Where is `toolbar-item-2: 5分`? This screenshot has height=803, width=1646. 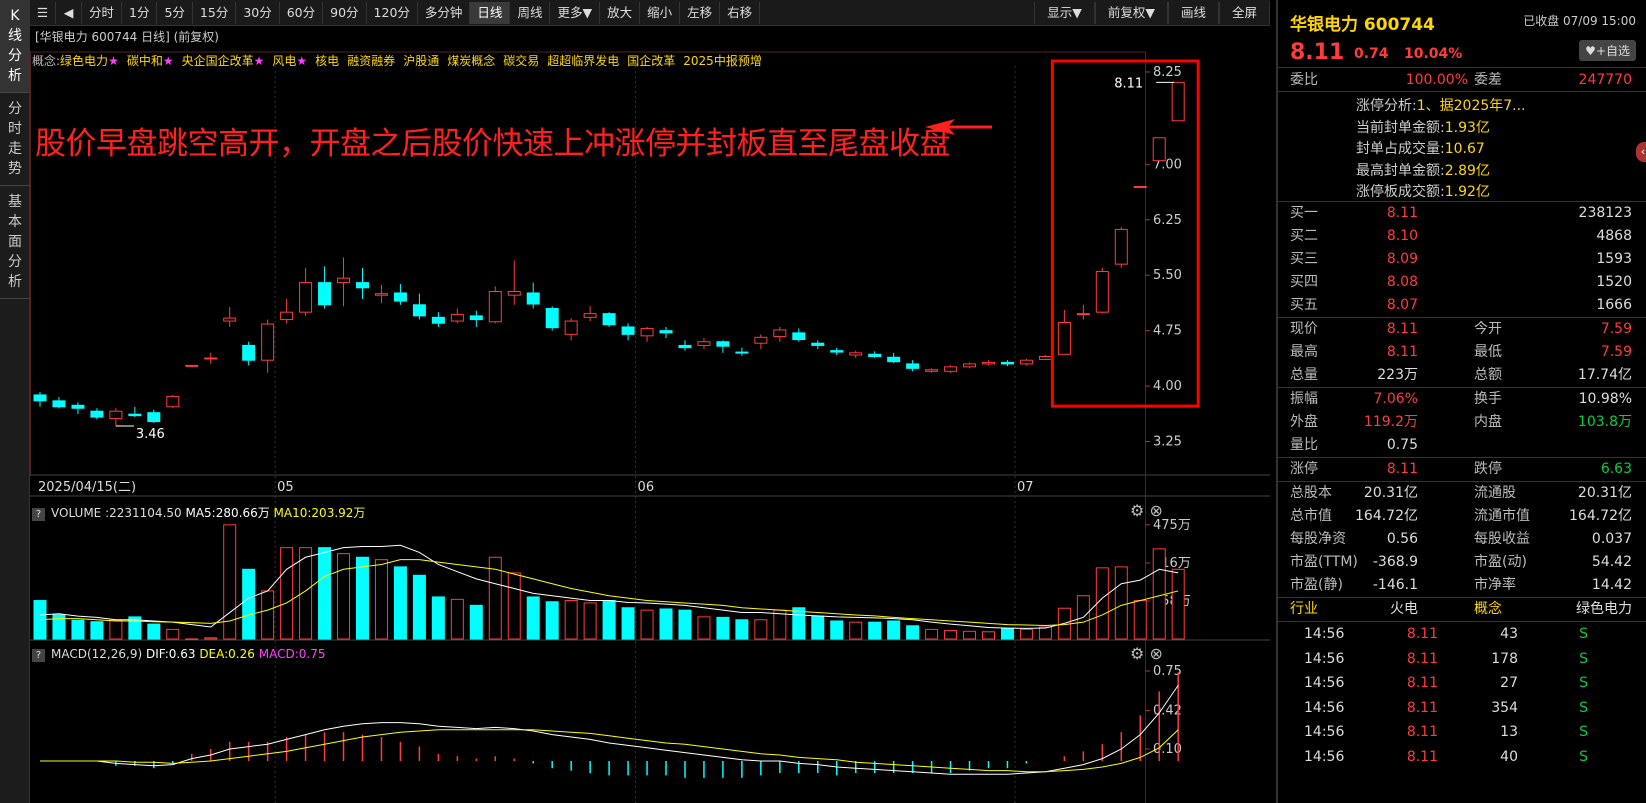 toolbar-item-2: 5分 is located at coordinates (175, 12).